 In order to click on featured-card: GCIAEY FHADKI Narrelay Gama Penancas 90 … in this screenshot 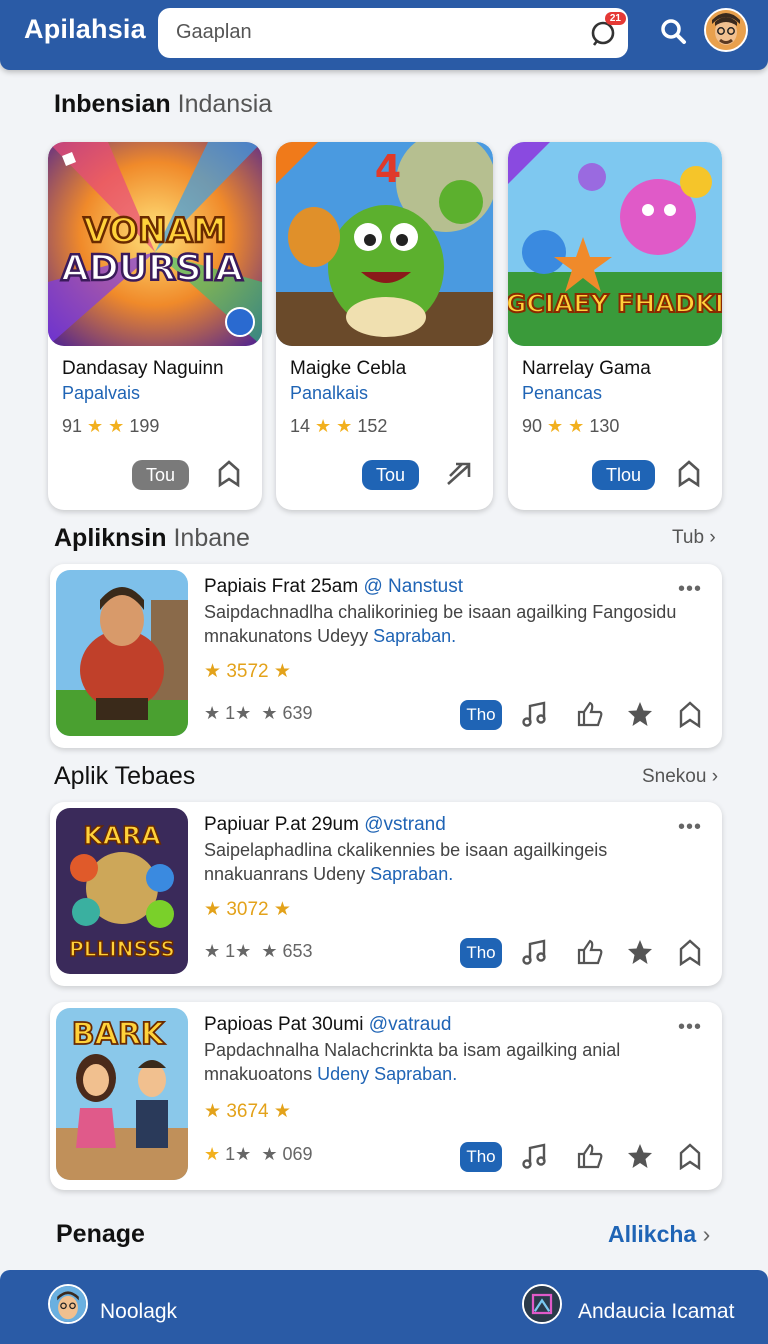, I will do `click(615, 326)`.